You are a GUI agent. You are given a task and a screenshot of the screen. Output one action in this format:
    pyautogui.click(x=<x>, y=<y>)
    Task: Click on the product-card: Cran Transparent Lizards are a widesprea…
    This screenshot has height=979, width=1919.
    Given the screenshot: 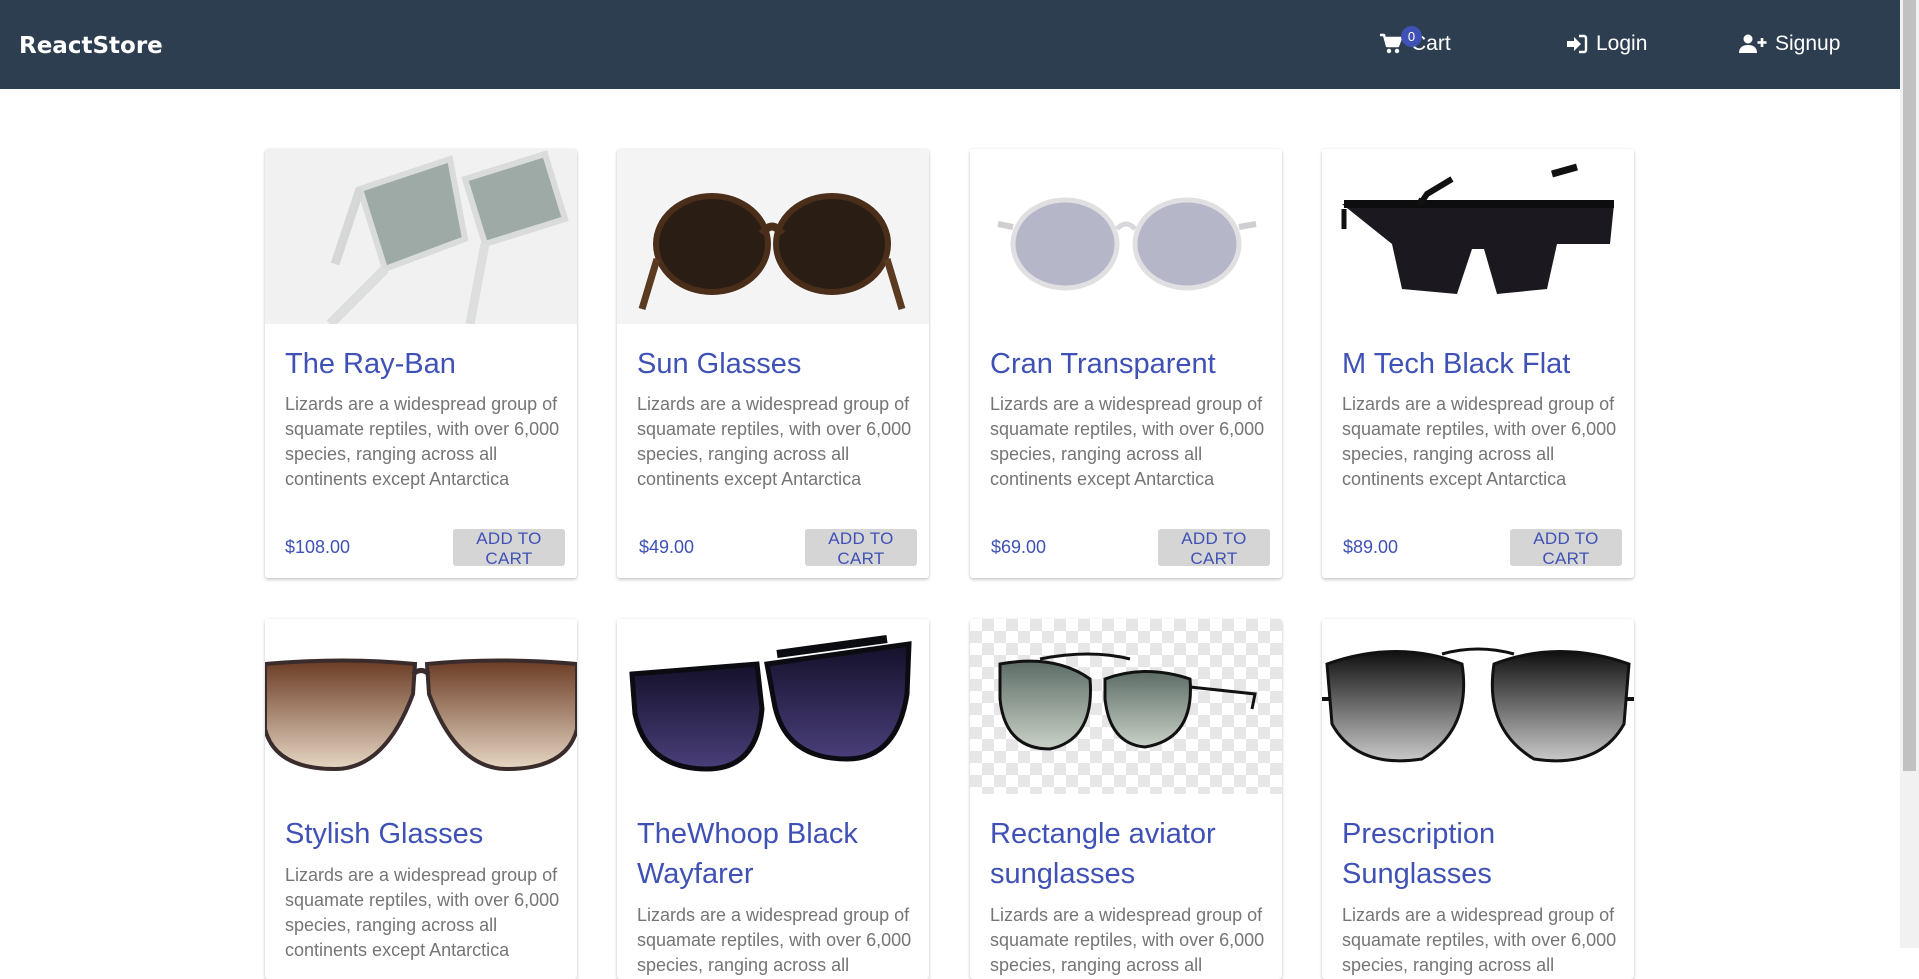 What is the action you would take?
    pyautogui.click(x=1126, y=363)
    